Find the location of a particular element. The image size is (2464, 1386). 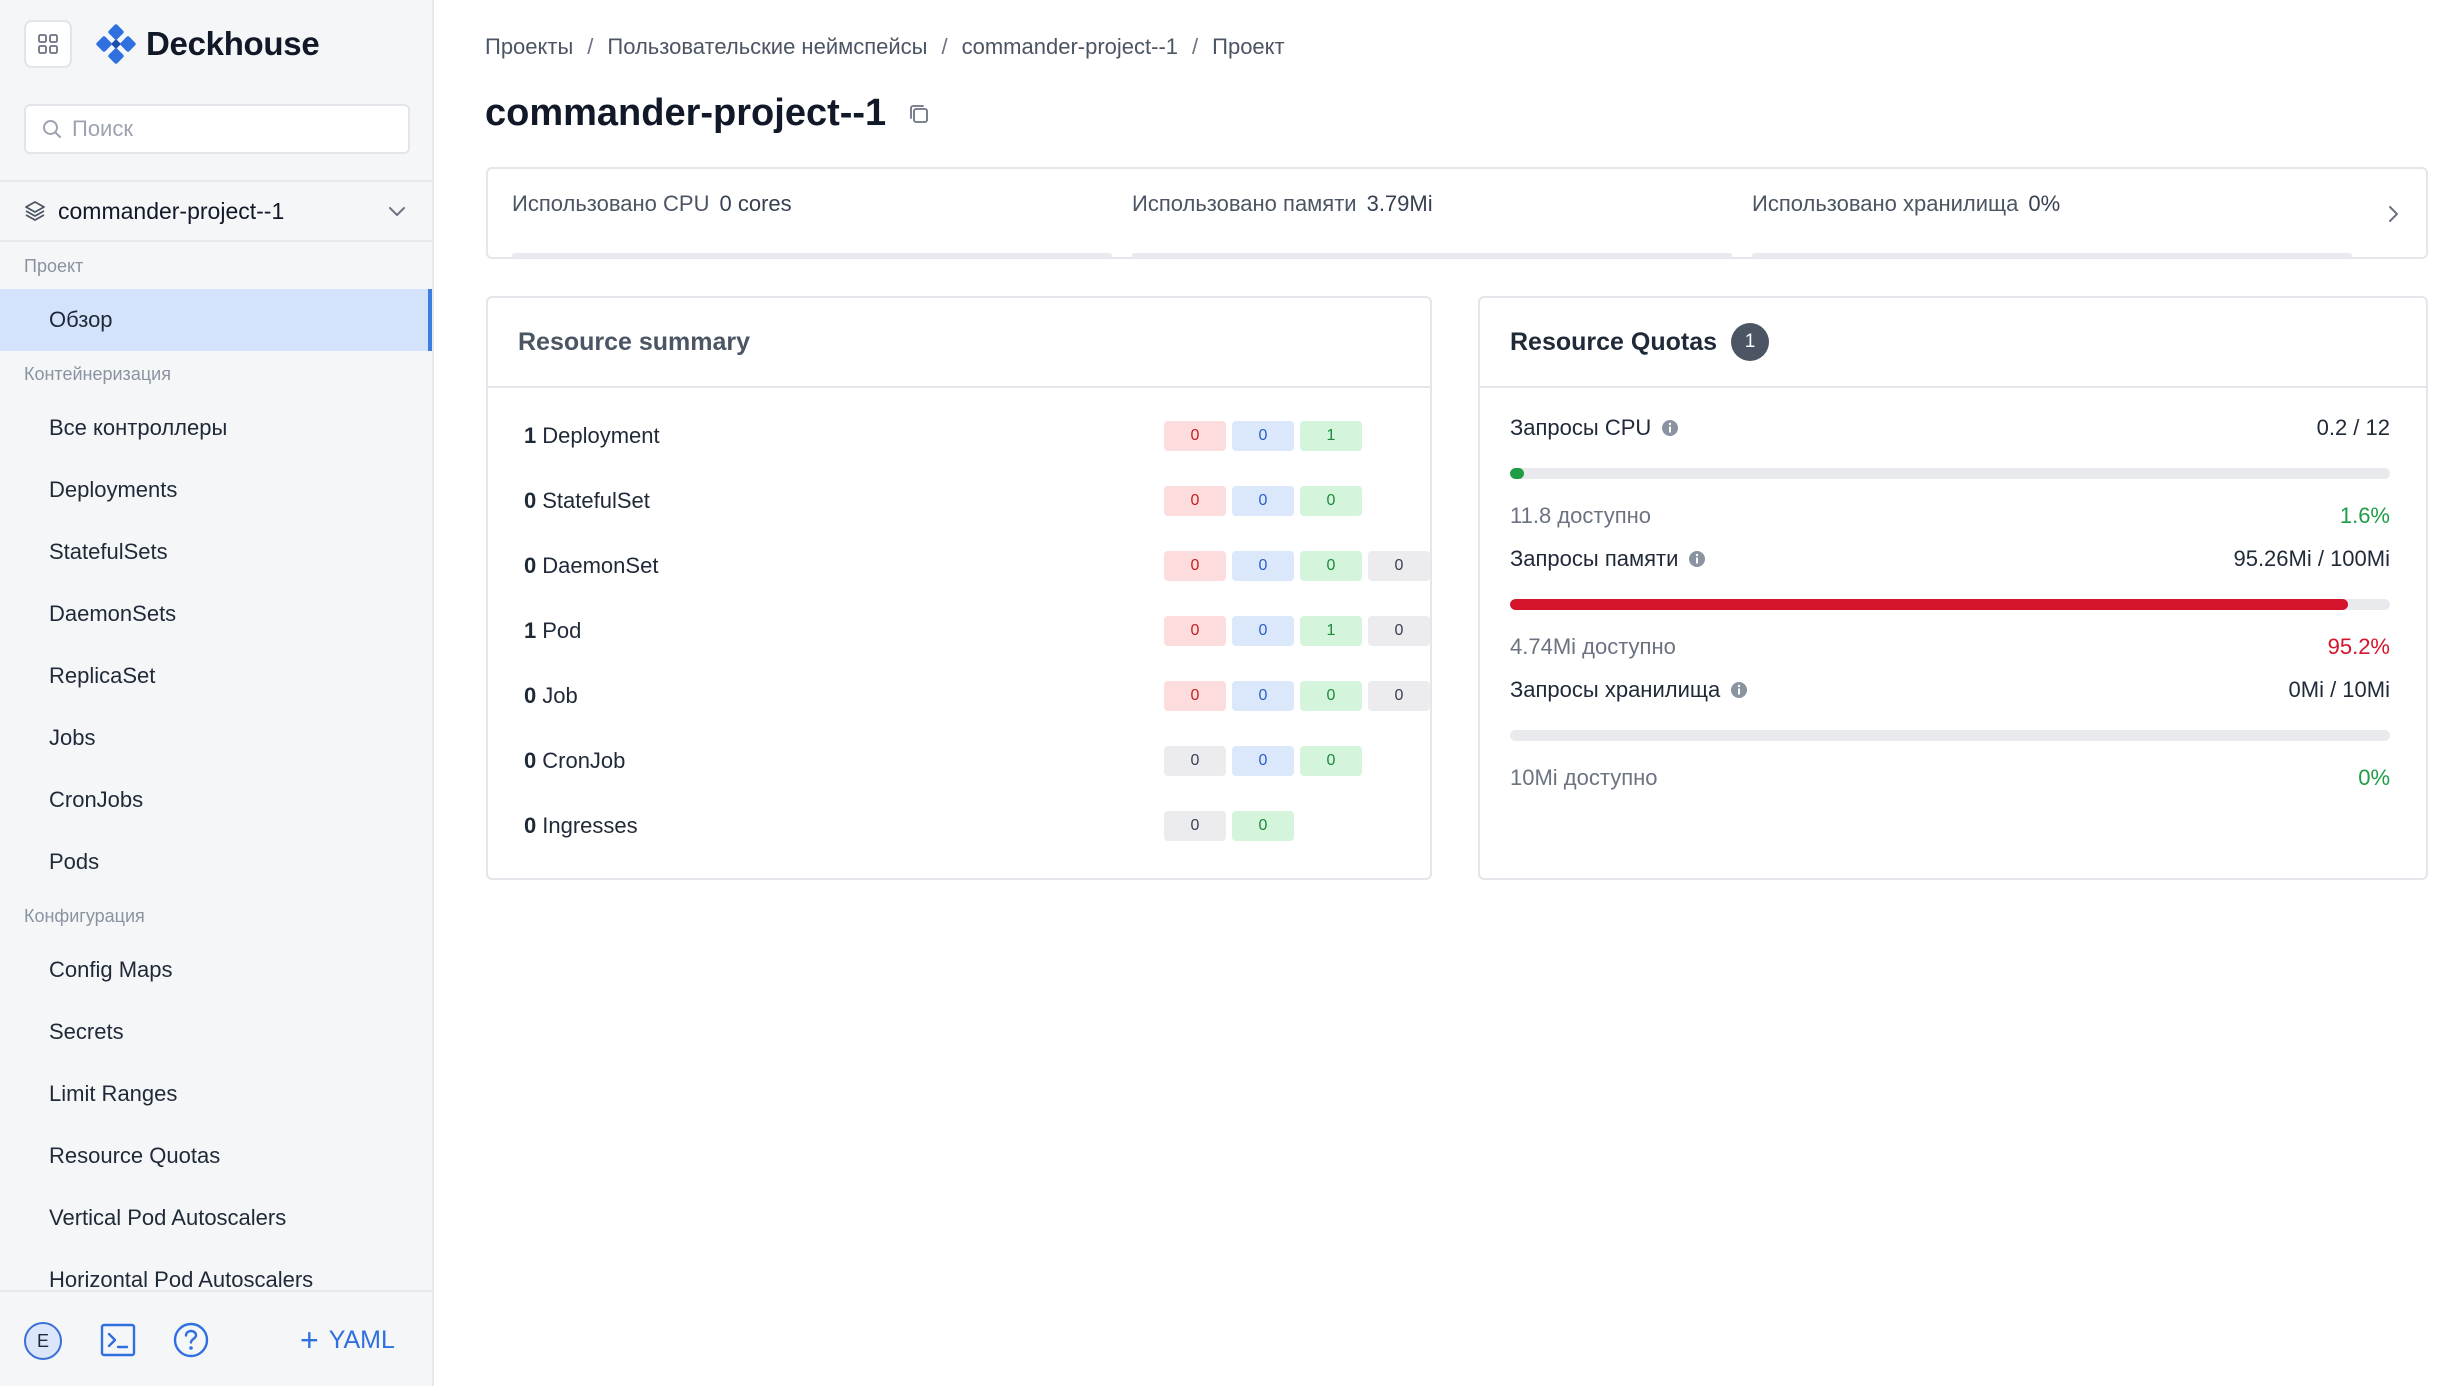

copy-icon is located at coordinates (919, 113).